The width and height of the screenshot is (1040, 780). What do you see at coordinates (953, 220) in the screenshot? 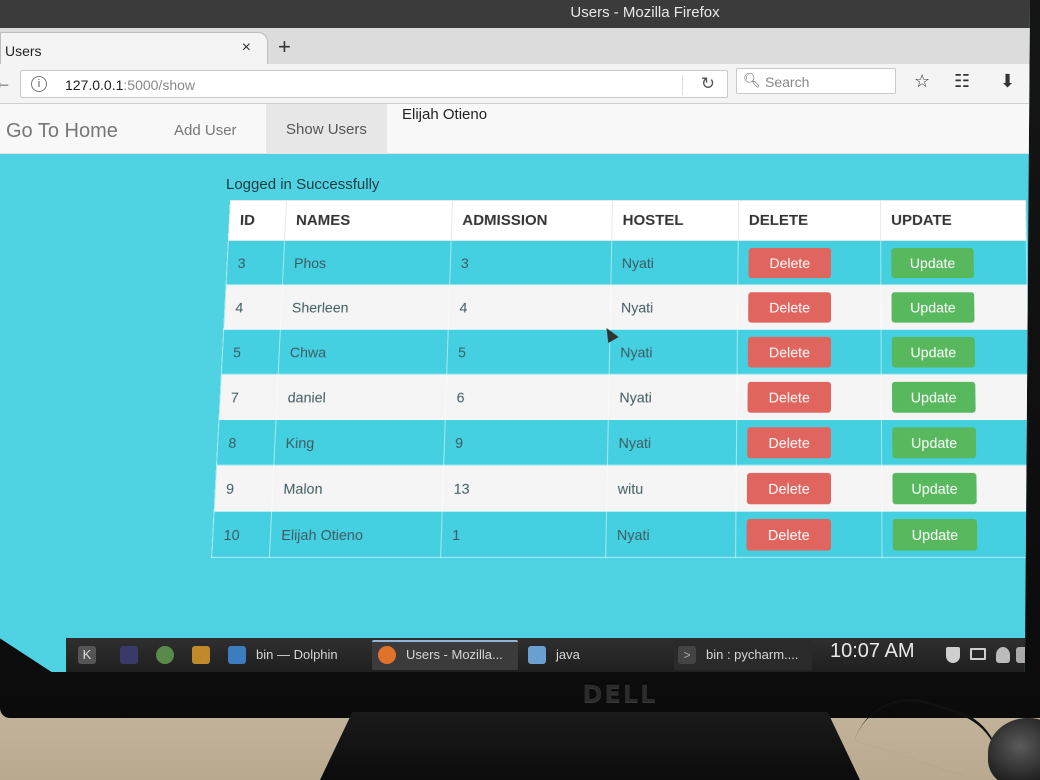
I see `column-header-update: UPDATE` at bounding box center [953, 220].